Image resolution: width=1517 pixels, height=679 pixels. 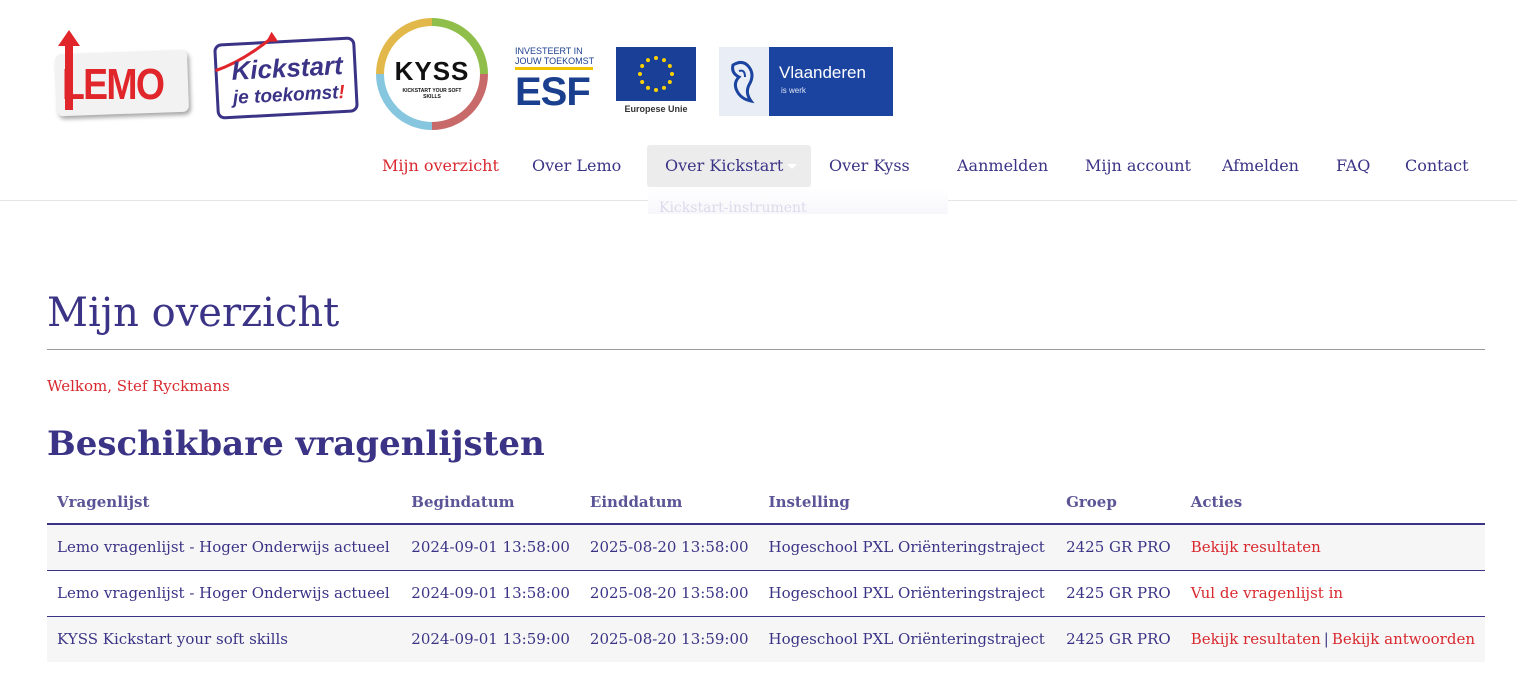 I want to click on eu-logo: Europese Unie, so click(x=656, y=82).